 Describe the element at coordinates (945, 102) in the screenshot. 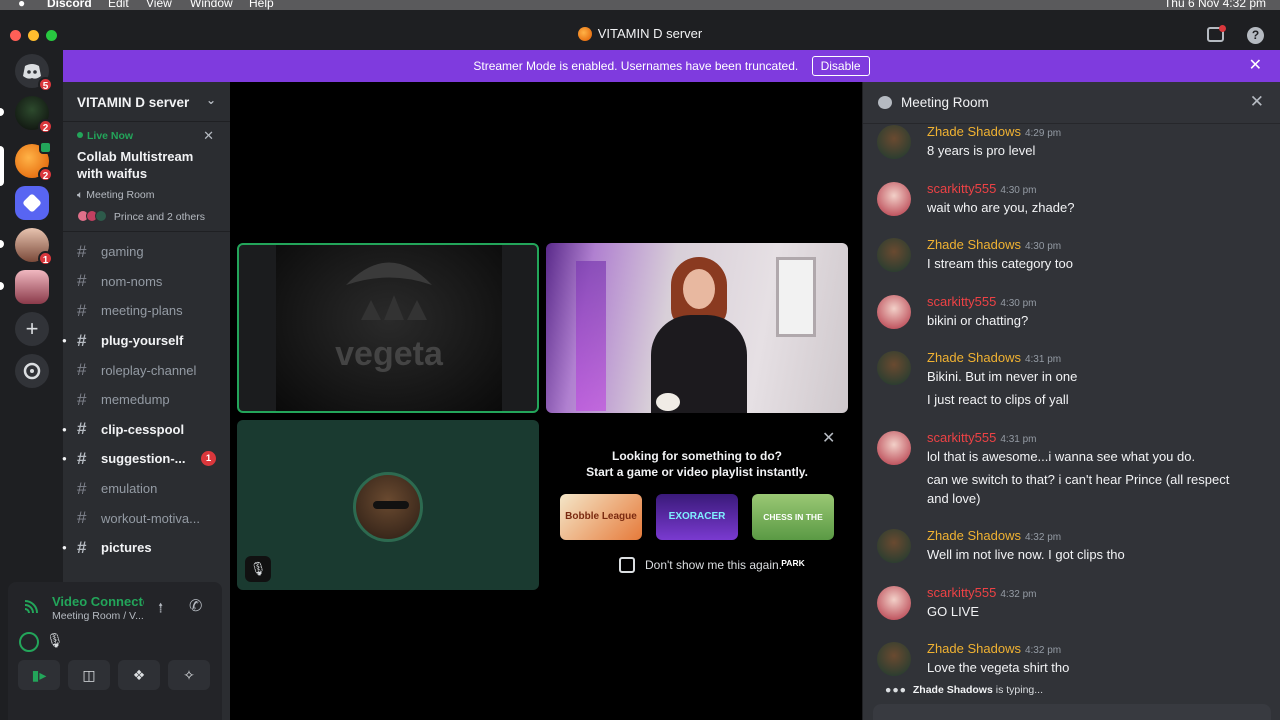

I see `chat-title: Meeting Room` at that location.